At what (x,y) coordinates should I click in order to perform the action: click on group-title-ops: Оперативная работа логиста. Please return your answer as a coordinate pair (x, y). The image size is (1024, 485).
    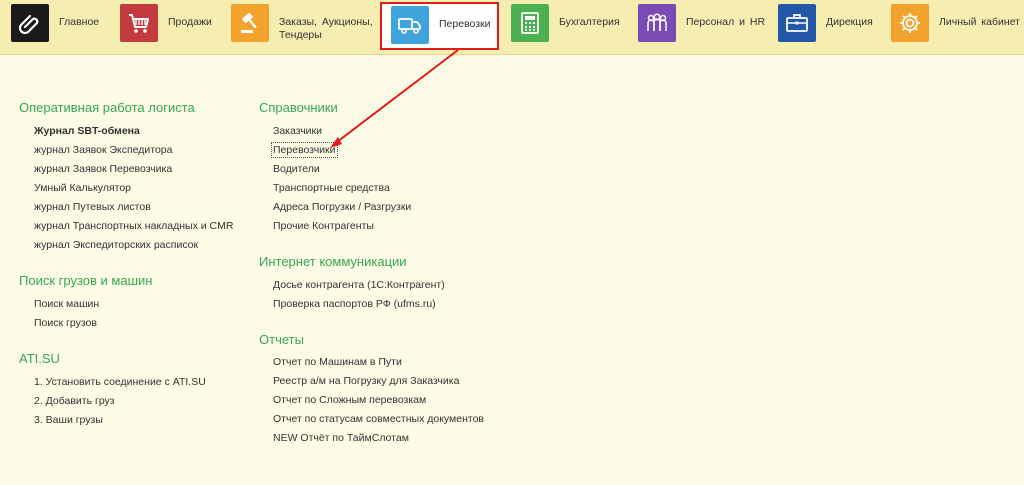
    Looking at the image, I should click on (107, 107).